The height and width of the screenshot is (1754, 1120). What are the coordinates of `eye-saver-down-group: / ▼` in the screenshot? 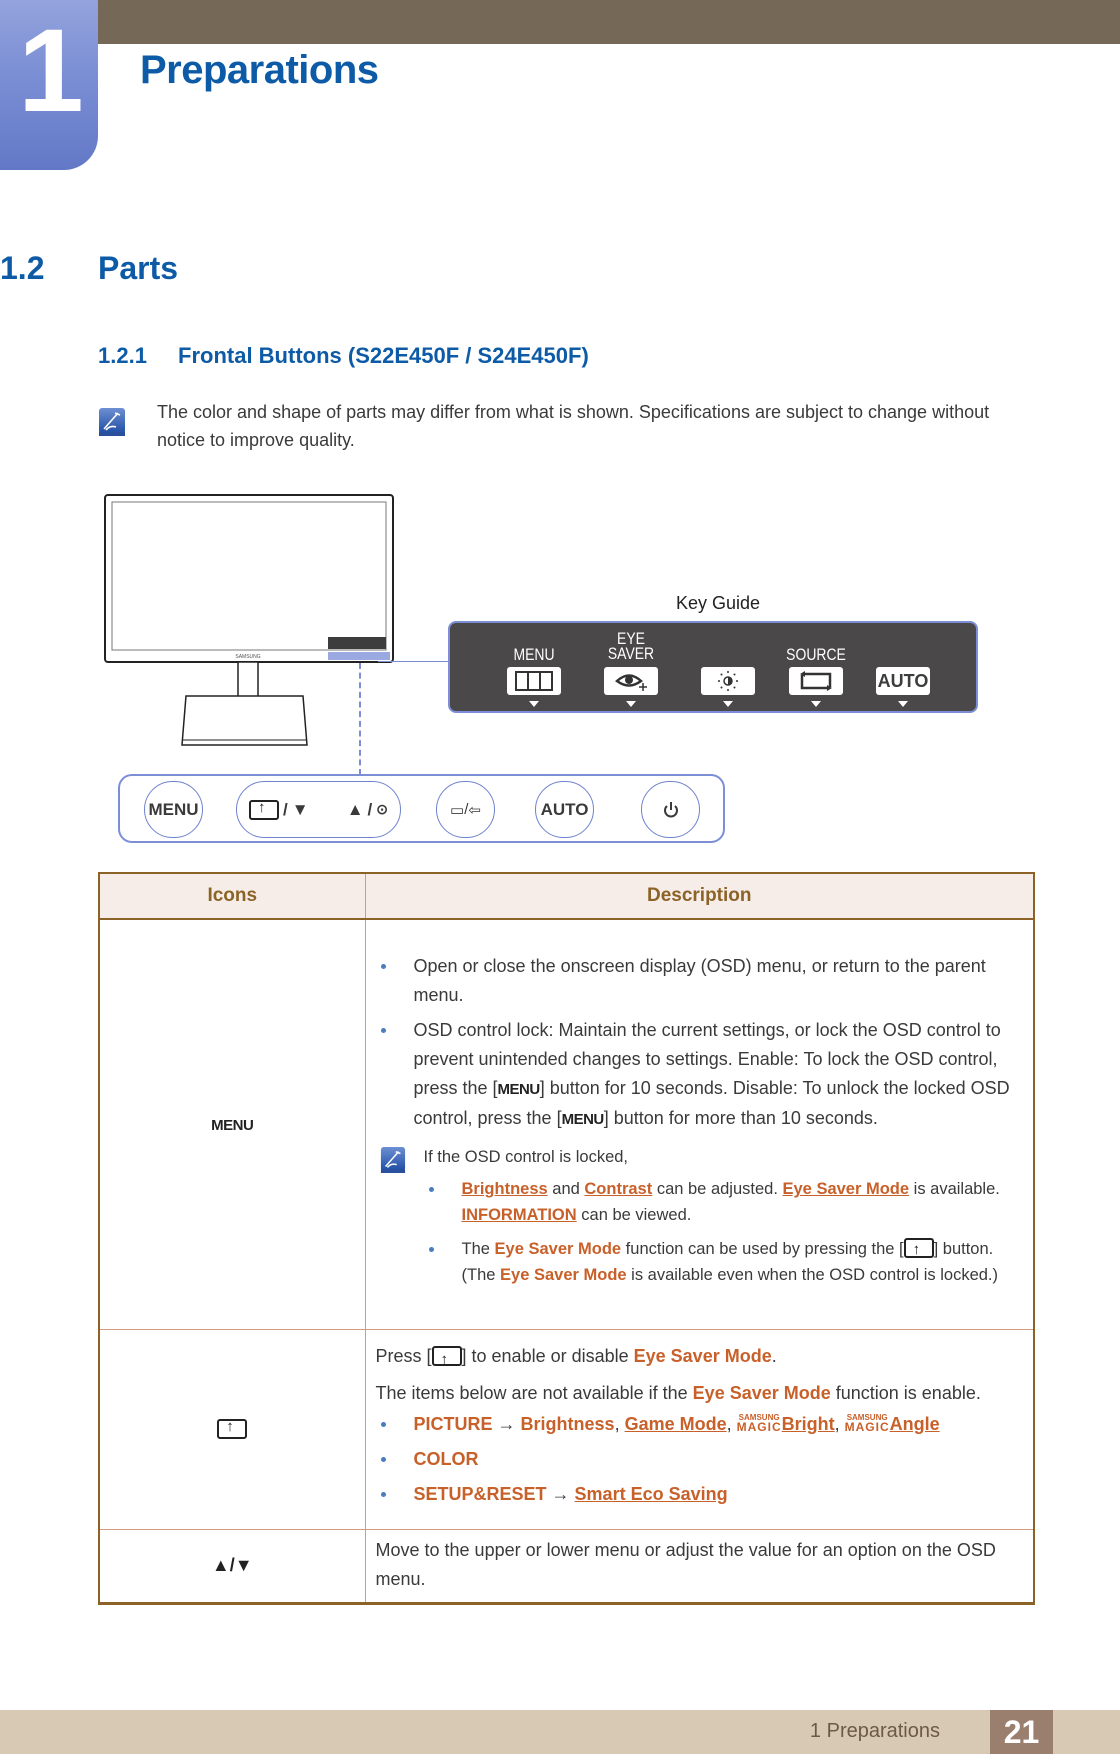 It's located at (279, 809).